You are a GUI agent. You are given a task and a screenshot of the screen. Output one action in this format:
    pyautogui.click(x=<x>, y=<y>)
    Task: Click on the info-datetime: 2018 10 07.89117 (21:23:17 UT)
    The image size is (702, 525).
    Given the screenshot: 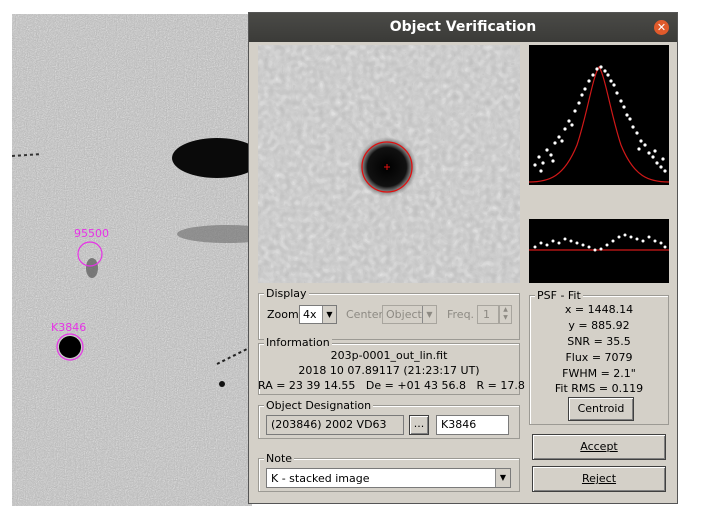 What is the action you would take?
    pyautogui.click(x=389, y=370)
    